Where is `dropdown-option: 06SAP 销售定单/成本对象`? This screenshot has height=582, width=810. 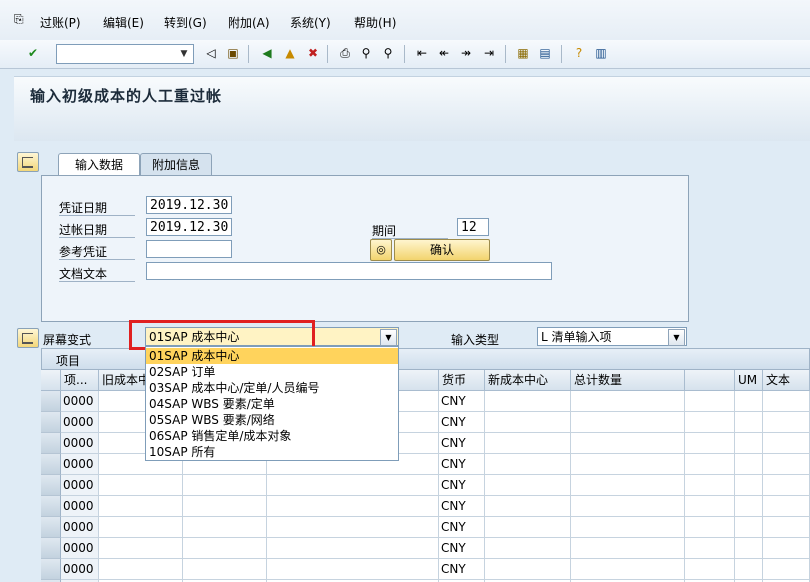
dropdown-option: 06SAP 销售定单/成本对象 is located at coordinates (272, 436).